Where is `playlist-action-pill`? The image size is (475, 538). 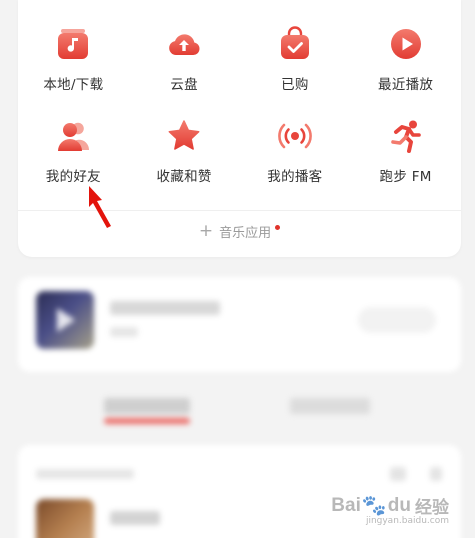
playlist-action-pill is located at coordinates (397, 320).